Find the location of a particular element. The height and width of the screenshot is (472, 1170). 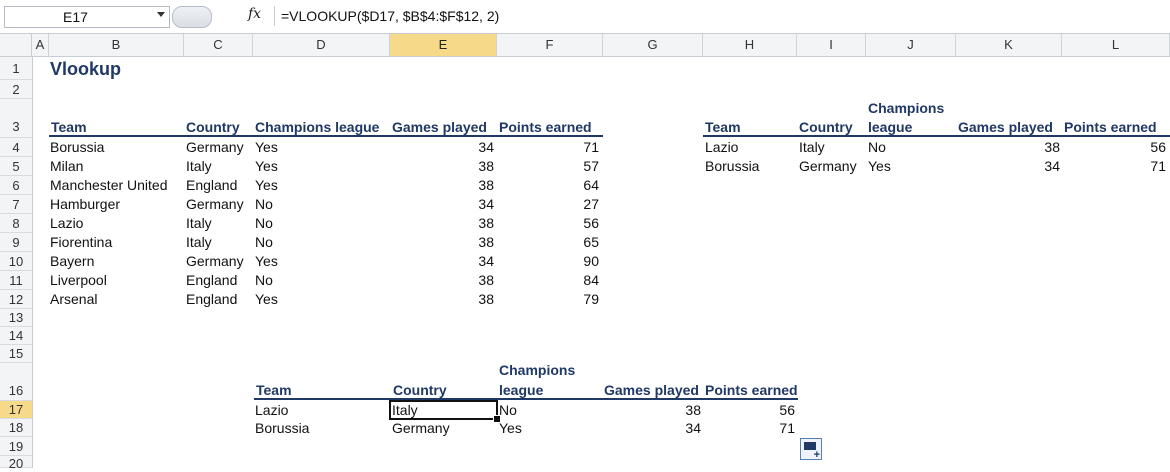

right-cell-games: 34 is located at coordinates (1008, 166).